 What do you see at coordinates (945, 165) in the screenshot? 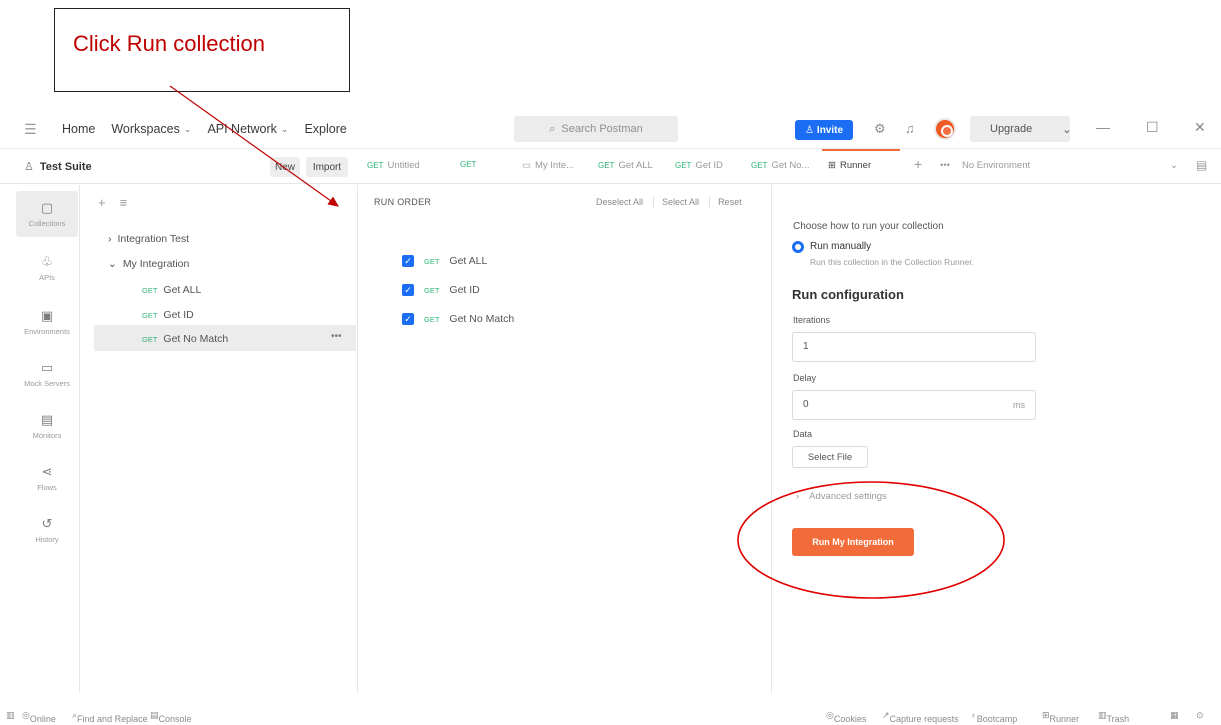
I see `more-tabs-icon: •••` at bounding box center [945, 165].